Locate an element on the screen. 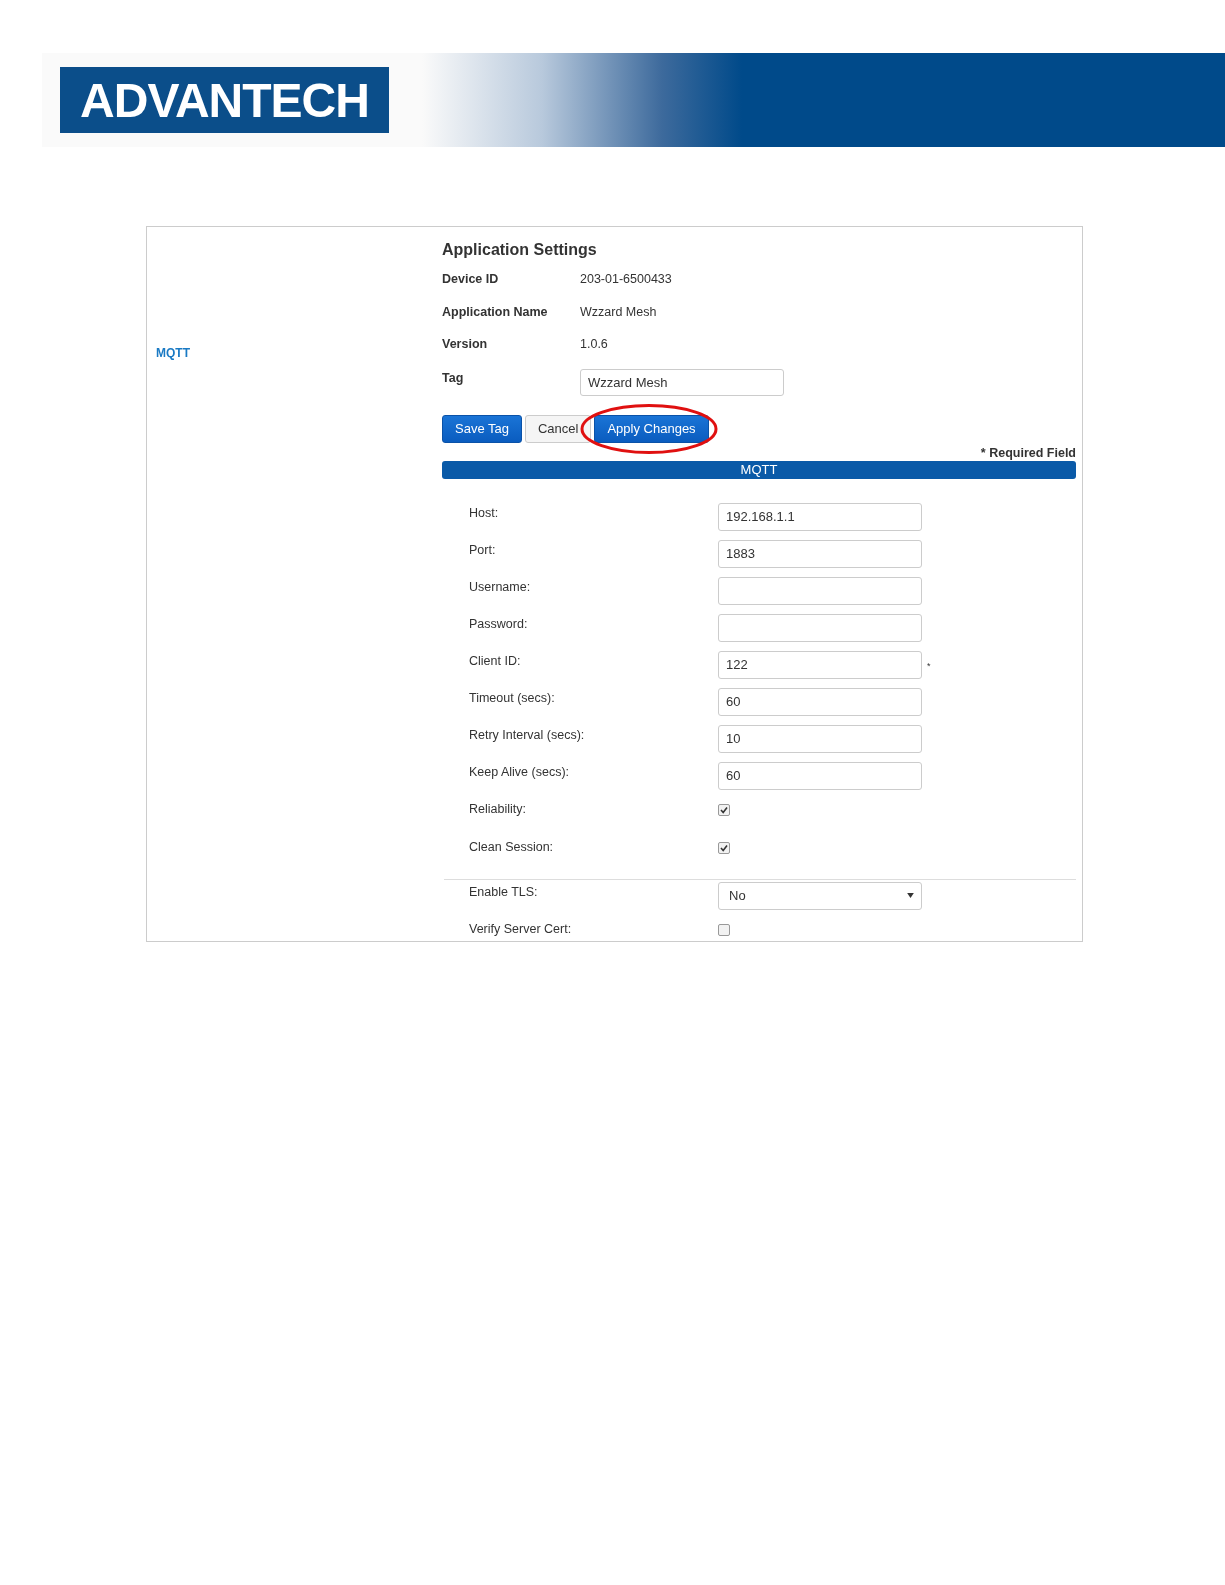  caret-icon is located at coordinates (910, 895).